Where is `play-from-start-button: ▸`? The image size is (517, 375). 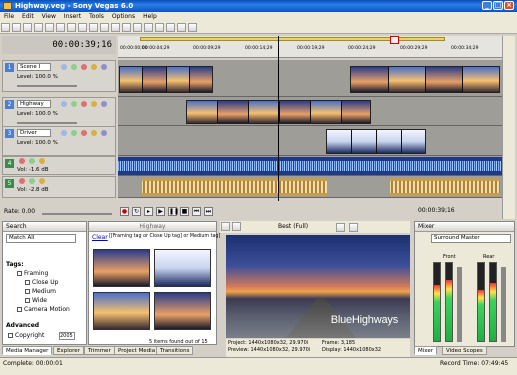 play-from-start-button: ▸ is located at coordinates (148, 211).